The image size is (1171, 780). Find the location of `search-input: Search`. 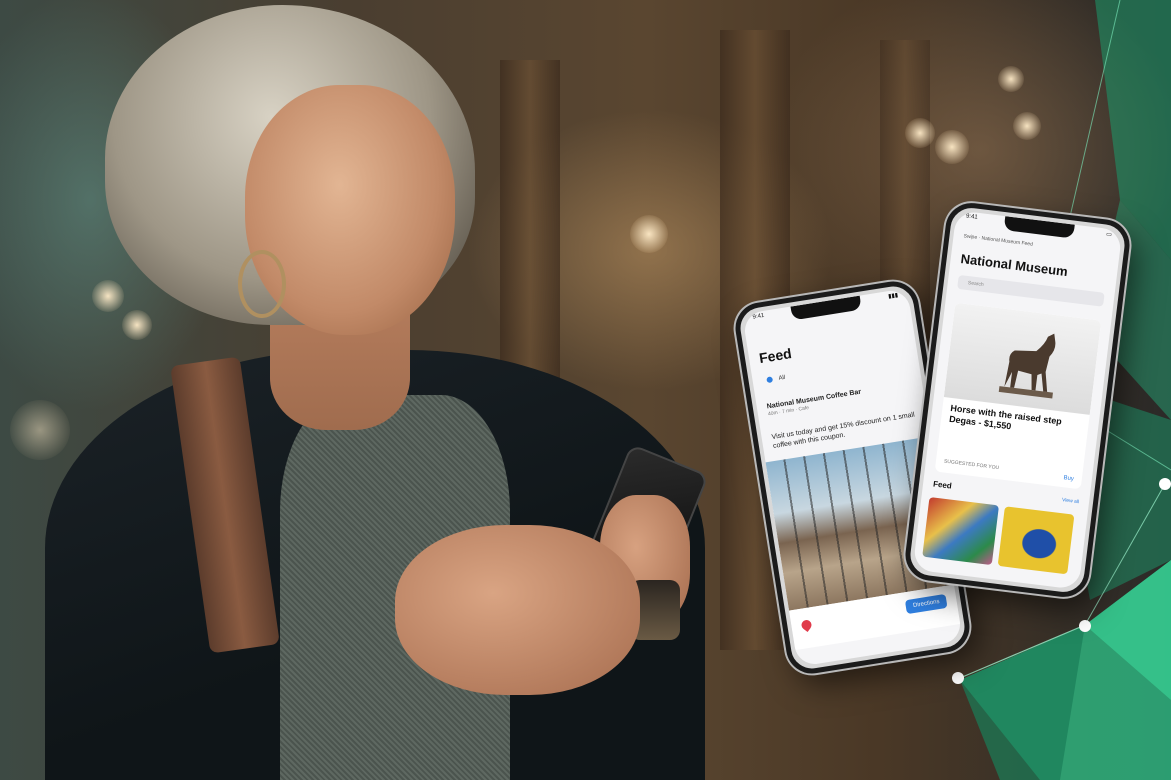

search-input: Search is located at coordinates (1031, 290).